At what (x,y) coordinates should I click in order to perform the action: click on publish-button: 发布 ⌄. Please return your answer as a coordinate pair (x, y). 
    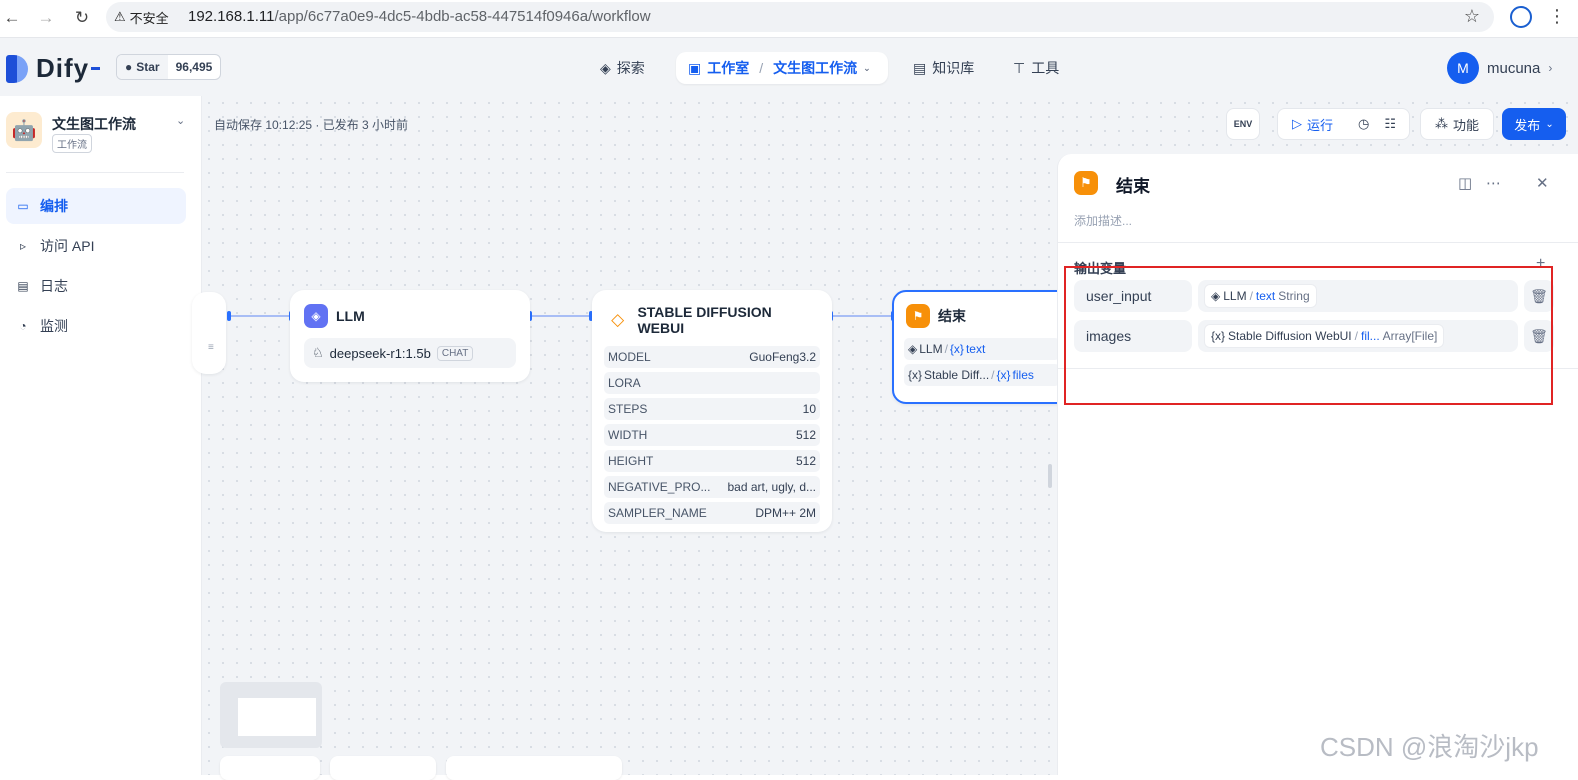
    Looking at the image, I should click on (1534, 124).